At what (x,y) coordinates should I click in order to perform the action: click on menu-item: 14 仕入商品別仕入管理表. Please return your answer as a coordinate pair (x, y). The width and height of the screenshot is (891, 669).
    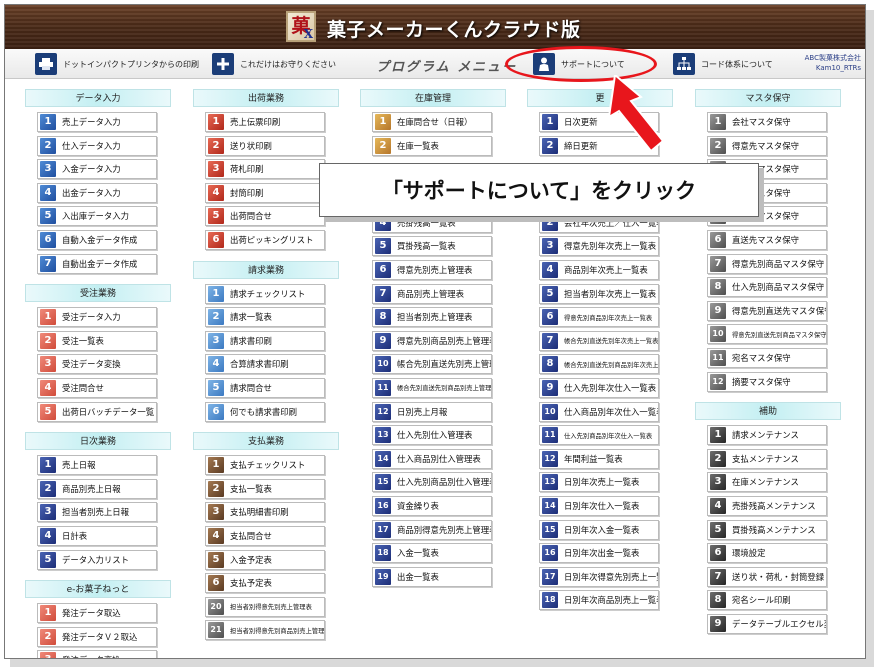
    Looking at the image, I should click on (432, 458).